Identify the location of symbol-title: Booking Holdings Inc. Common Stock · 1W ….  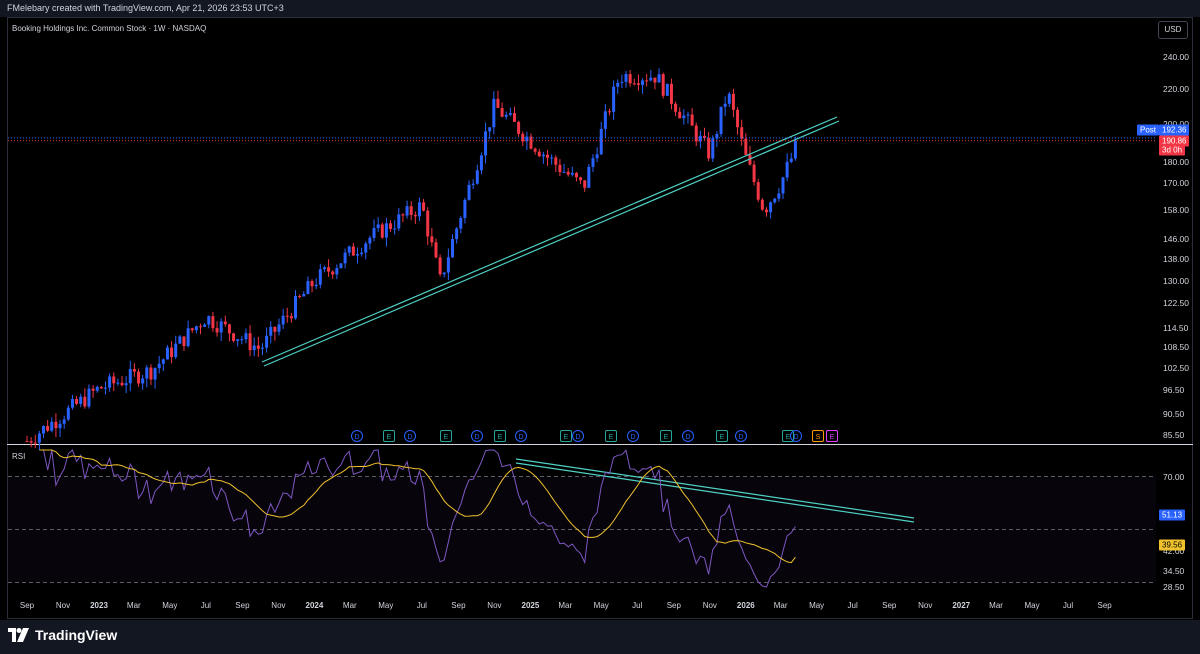
(109, 28).